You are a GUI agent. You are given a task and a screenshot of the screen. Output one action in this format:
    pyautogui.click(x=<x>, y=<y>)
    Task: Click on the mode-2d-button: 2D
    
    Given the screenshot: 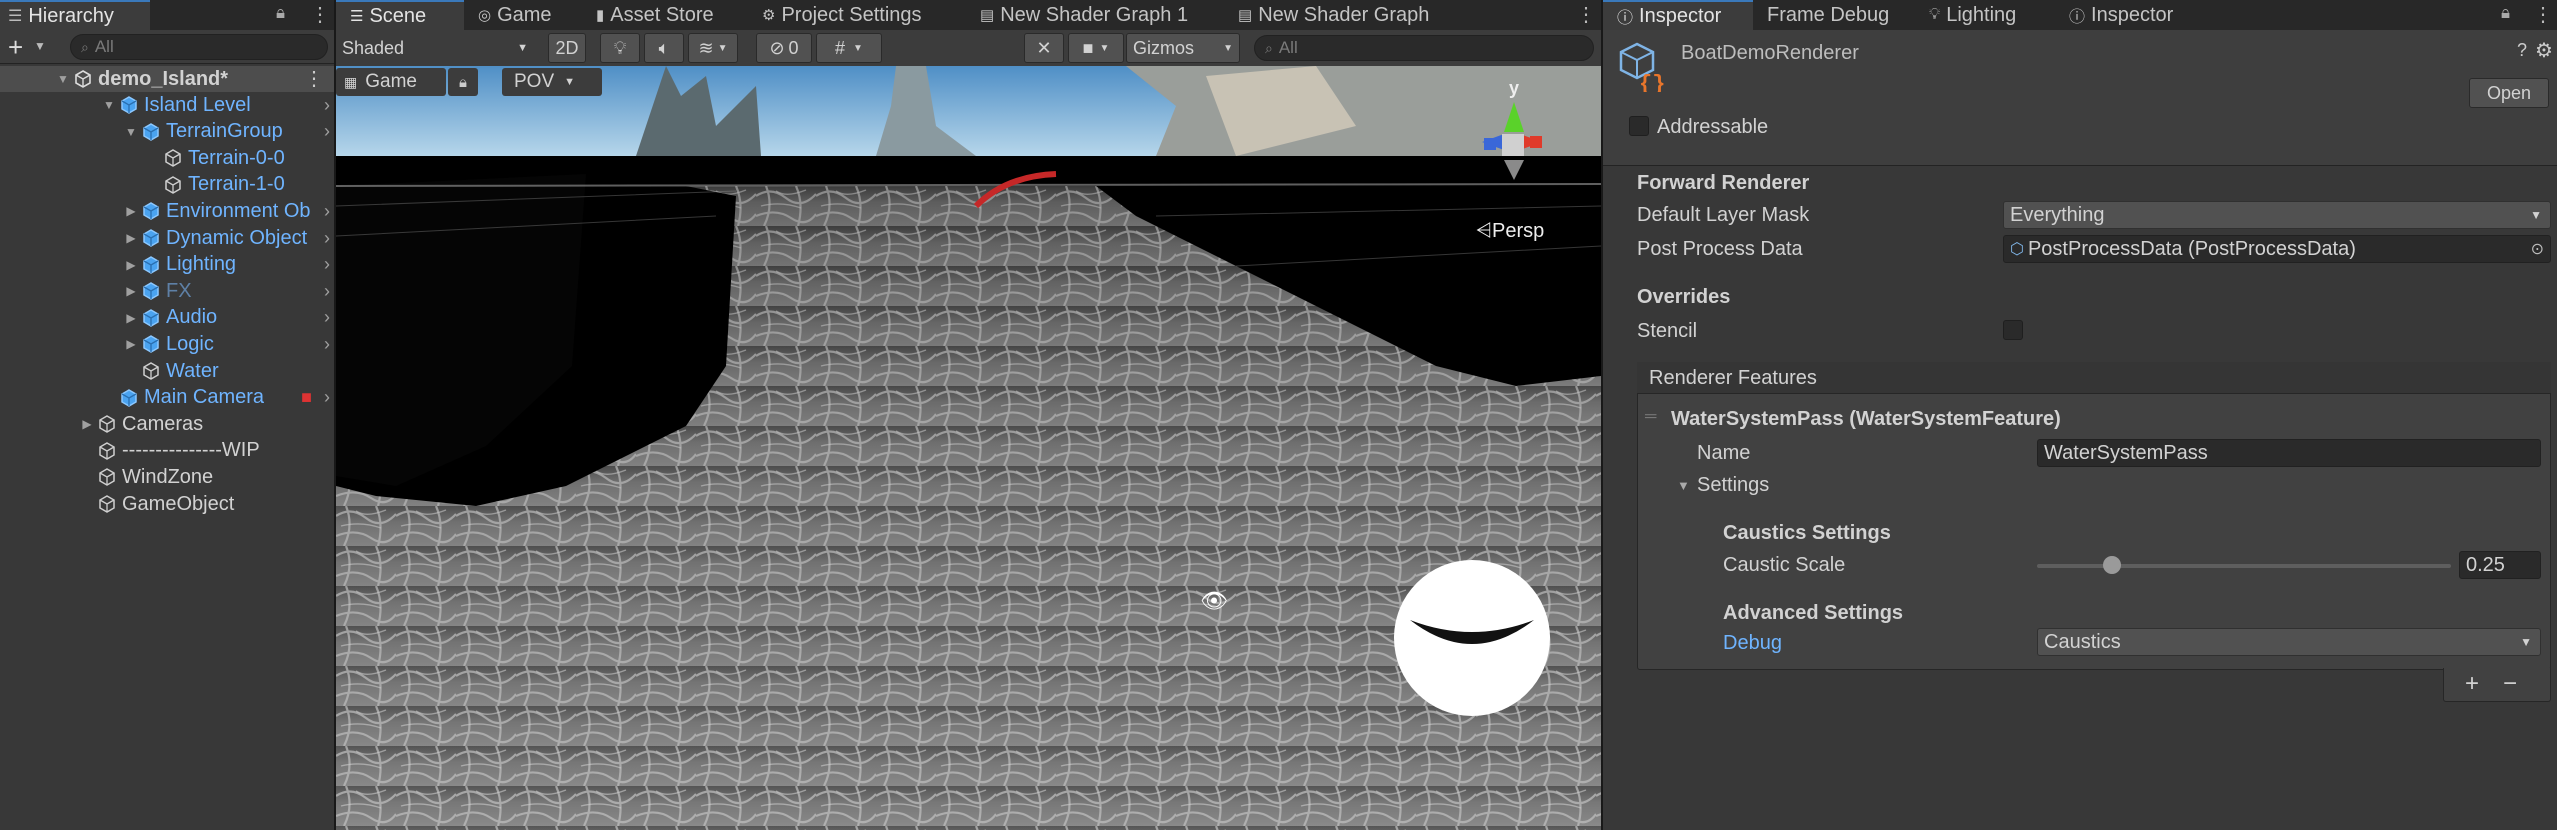 What is the action you would take?
    pyautogui.click(x=567, y=48)
    